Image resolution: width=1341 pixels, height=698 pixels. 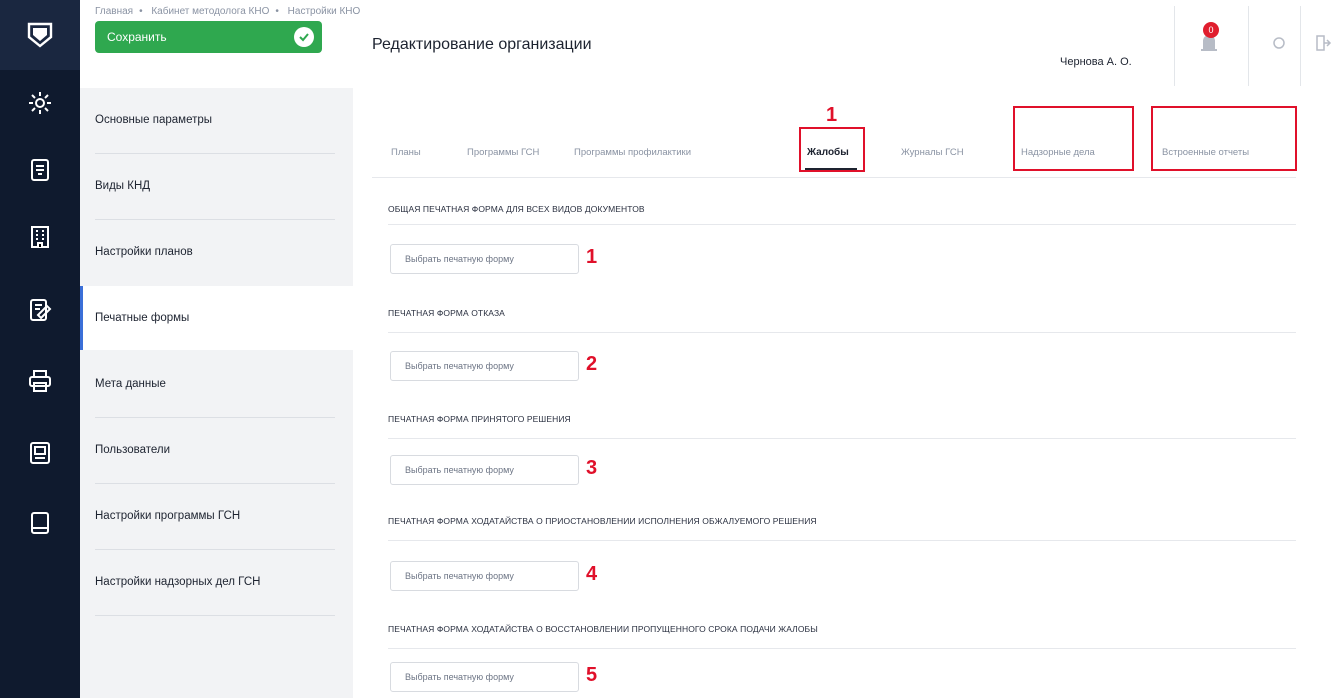 What do you see at coordinates (216, 318) in the screenshot?
I see `menu-item-print-forms: Печатные формы` at bounding box center [216, 318].